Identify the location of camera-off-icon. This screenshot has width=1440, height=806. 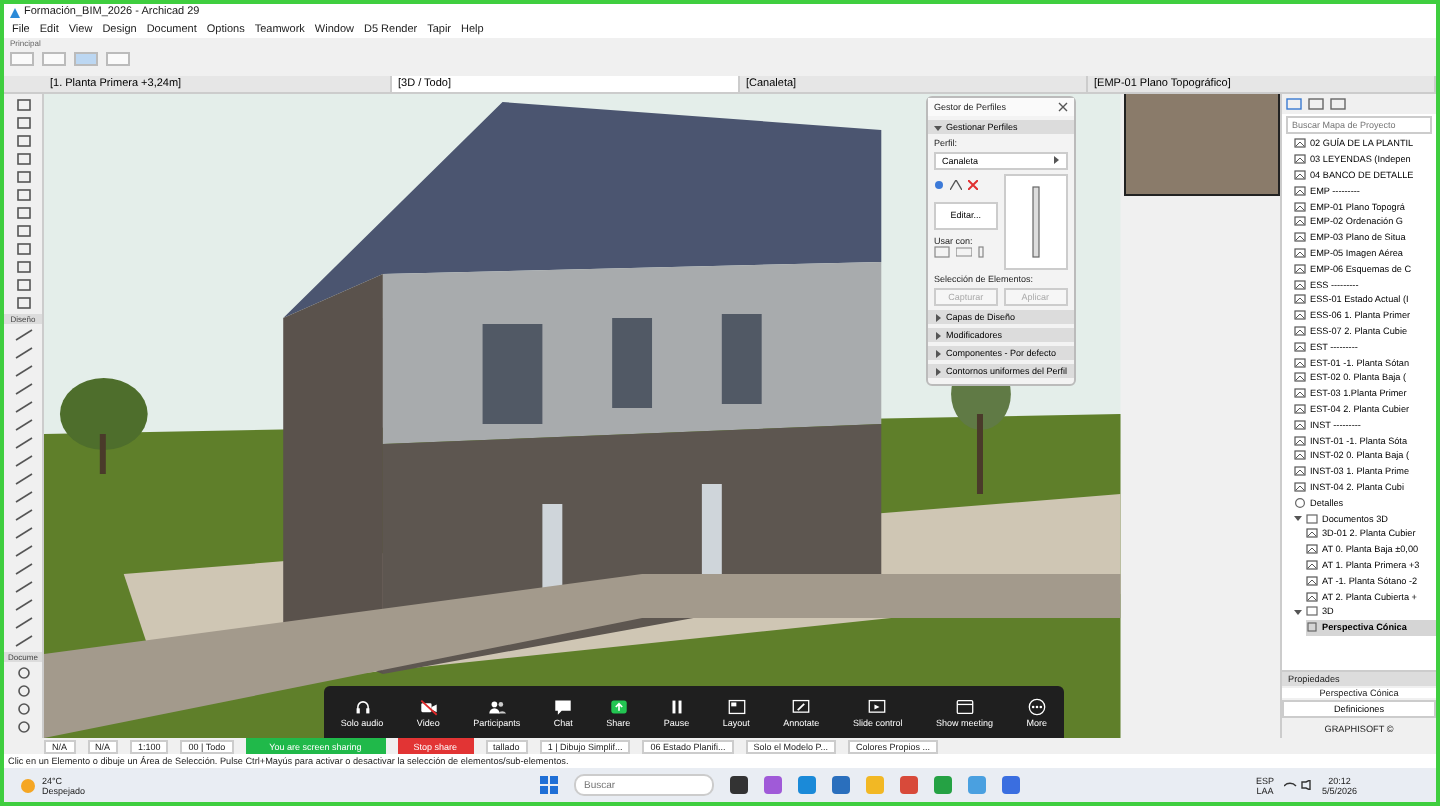
(428, 706).